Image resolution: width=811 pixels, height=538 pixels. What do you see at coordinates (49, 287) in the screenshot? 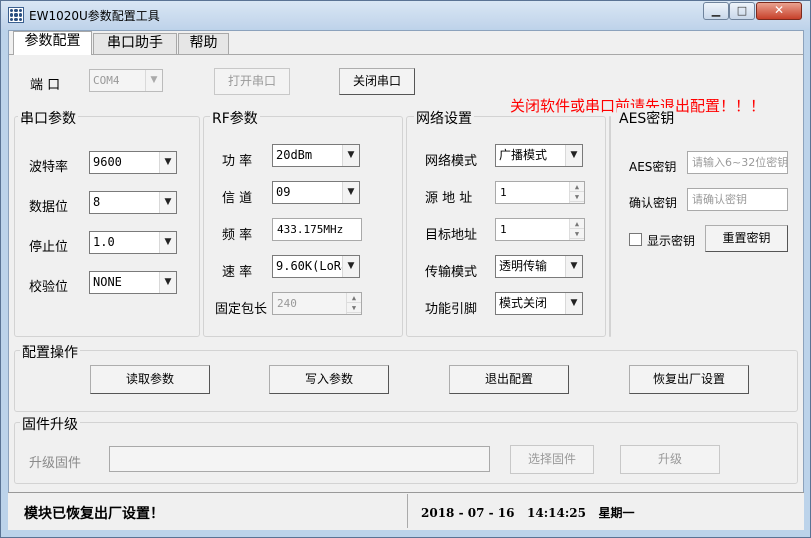
I see `parity-label: 校验位` at bounding box center [49, 287].